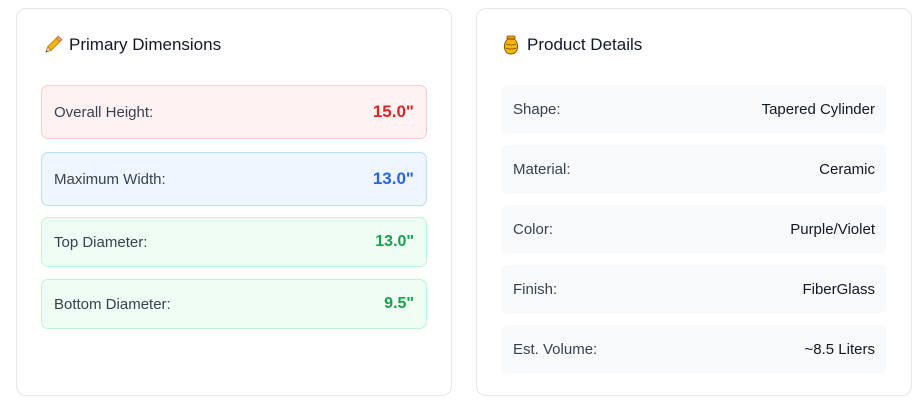 The image size is (923, 405). Describe the element at coordinates (694, 229) in the screenshot. I see `detail-row-color: Color: Purple/Violet` at that location.